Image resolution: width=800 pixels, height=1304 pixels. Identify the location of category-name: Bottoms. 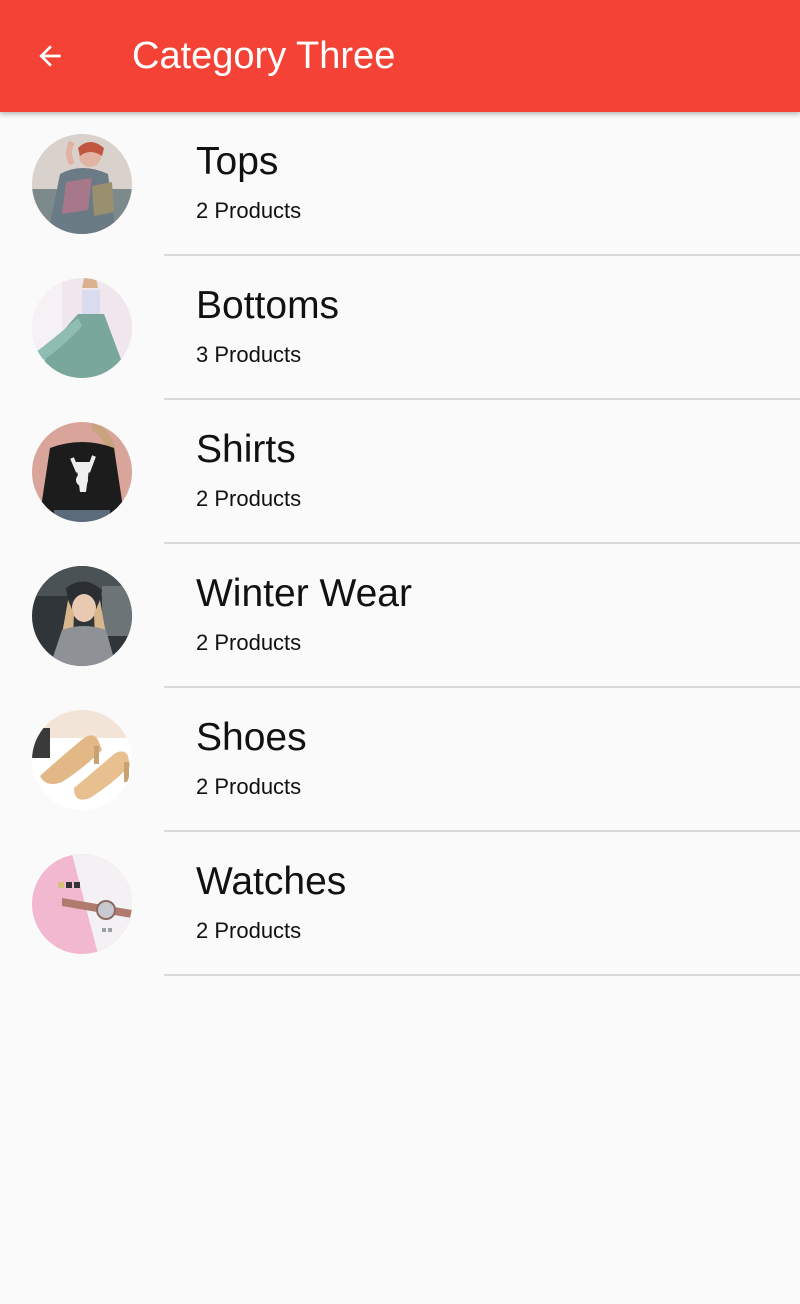
(268, 305).